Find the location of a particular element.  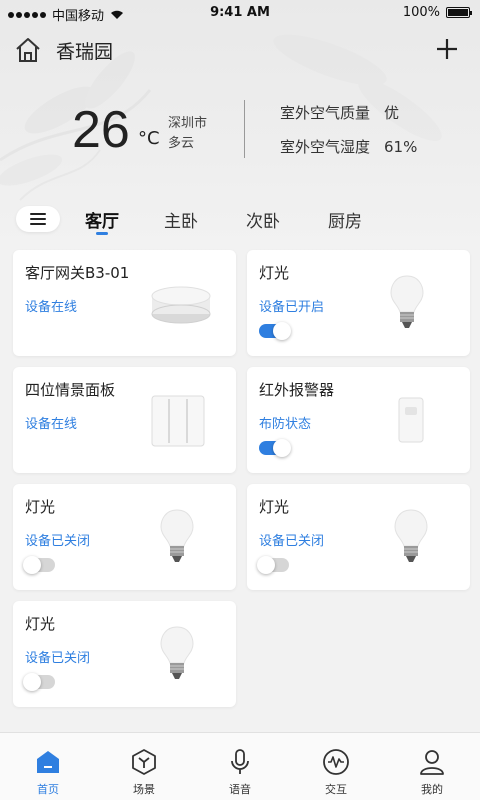

air-quality-row: 室外空气质量优 is located at coordinates (339, 112).